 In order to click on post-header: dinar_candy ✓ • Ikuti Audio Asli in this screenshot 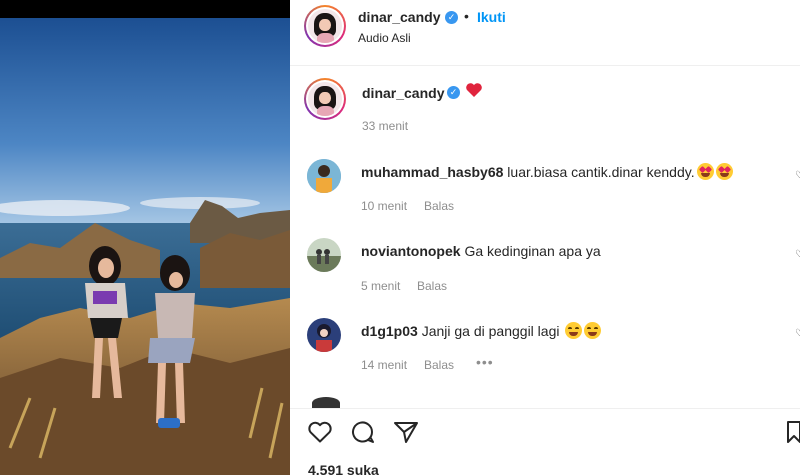, I will do `click(545, 33)`.